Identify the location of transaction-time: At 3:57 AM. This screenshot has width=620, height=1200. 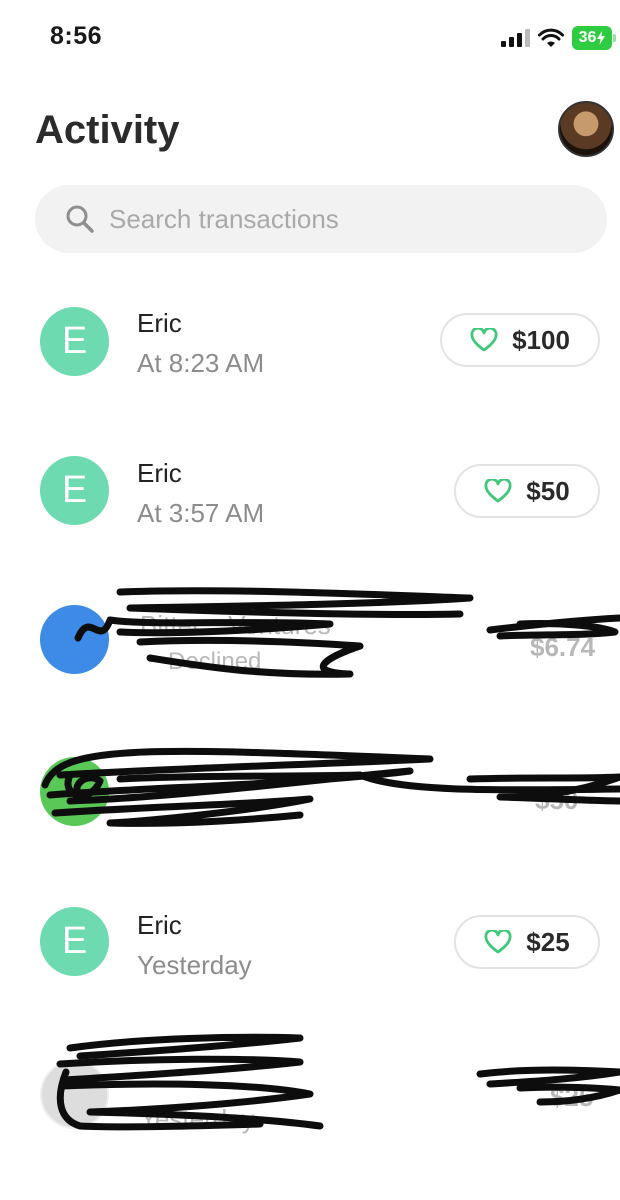
(201, 513).